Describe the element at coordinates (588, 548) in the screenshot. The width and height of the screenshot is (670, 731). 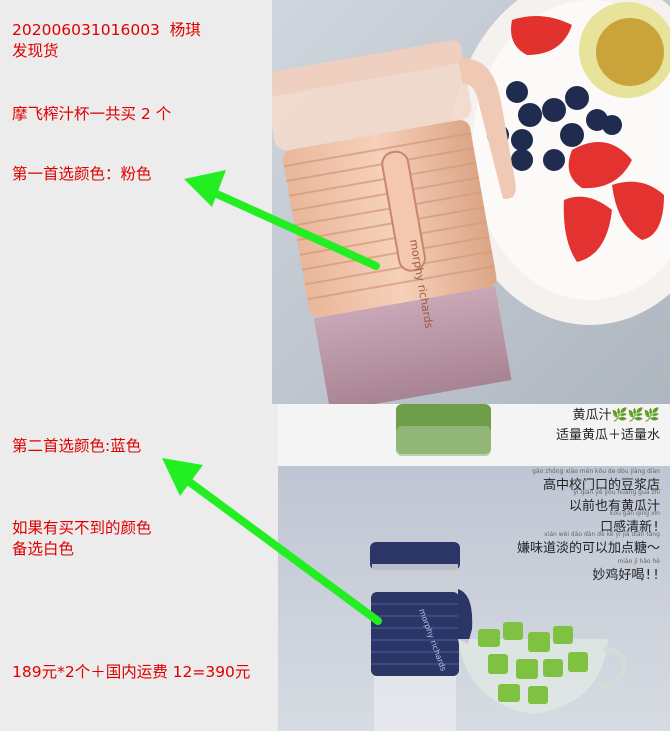
I see `caption-line-6: 嫌味道淡的可以加点糖～` at that location.